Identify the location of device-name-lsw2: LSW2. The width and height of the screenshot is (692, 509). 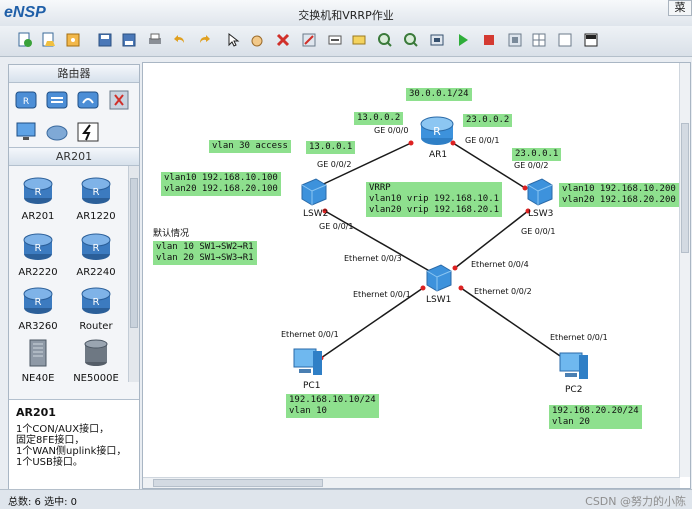
(316, 214).